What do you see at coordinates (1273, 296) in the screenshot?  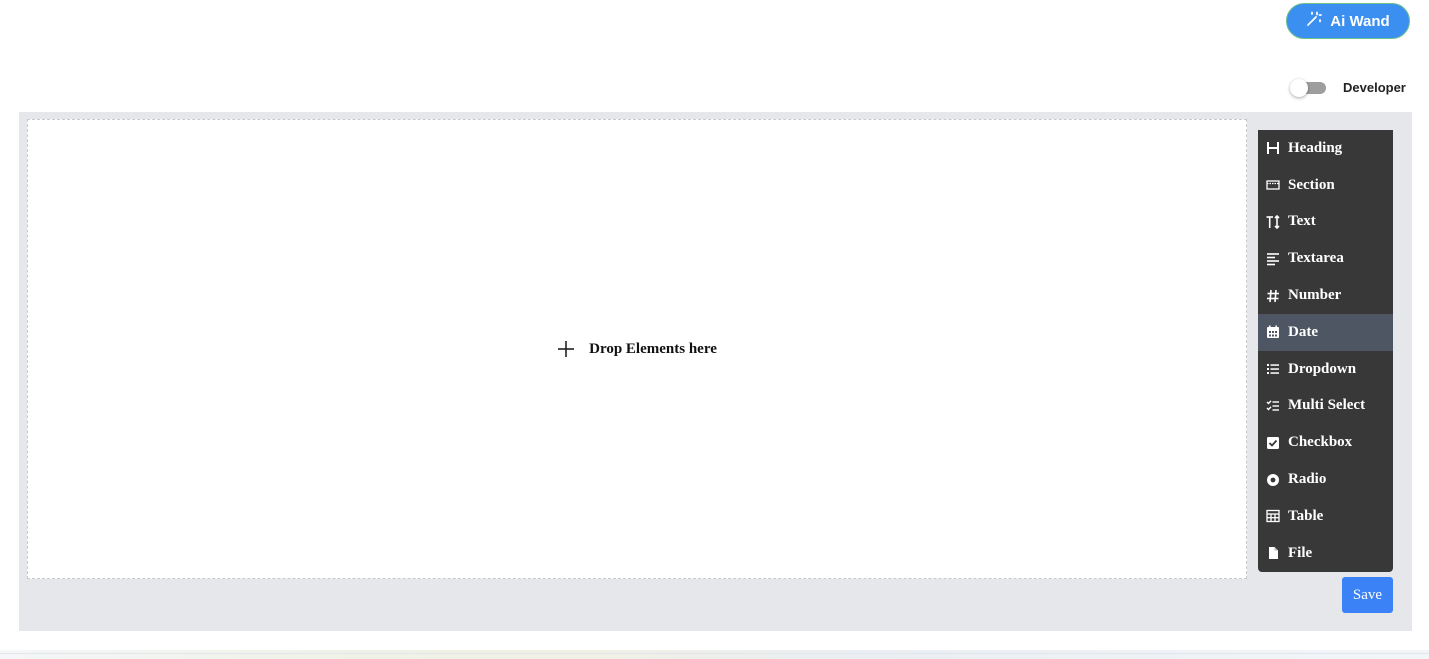 I see `hash-icon` at bounding box center [1273, 296].